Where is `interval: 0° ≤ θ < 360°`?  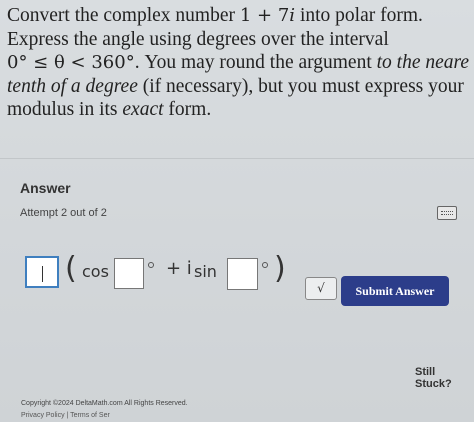 interval: 0° ≤ θ < 360° is located at coordinates (71, 62).